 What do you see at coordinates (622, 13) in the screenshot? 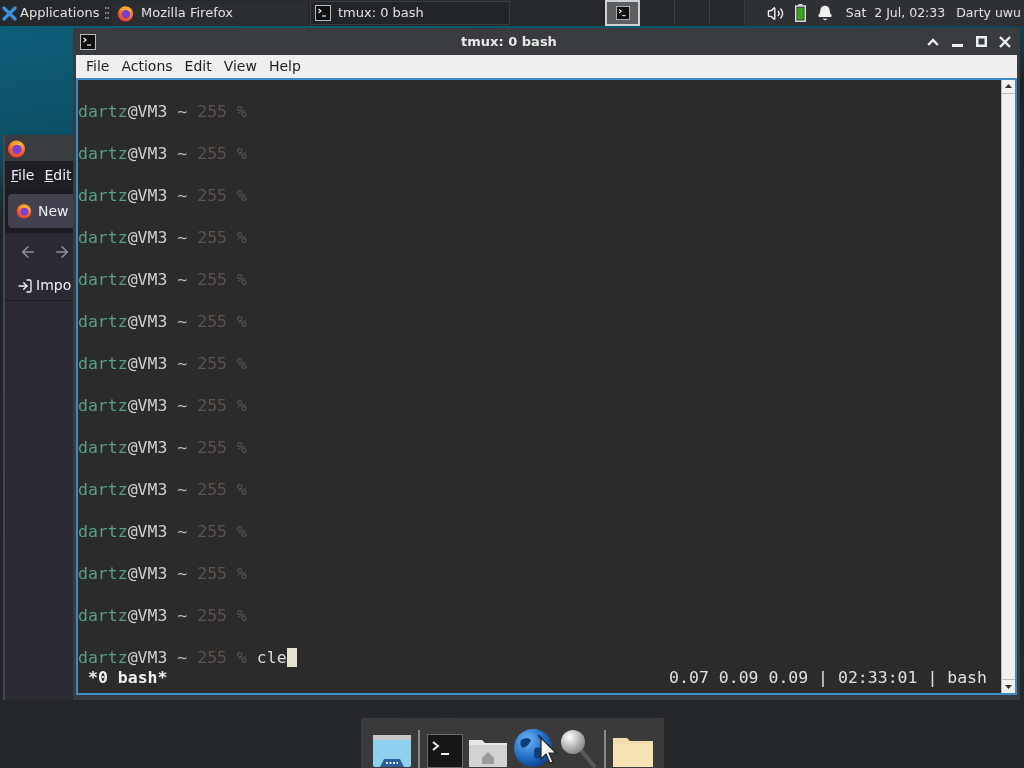
I see `window-thumbnail-icon` at bounding box center [622, 13].